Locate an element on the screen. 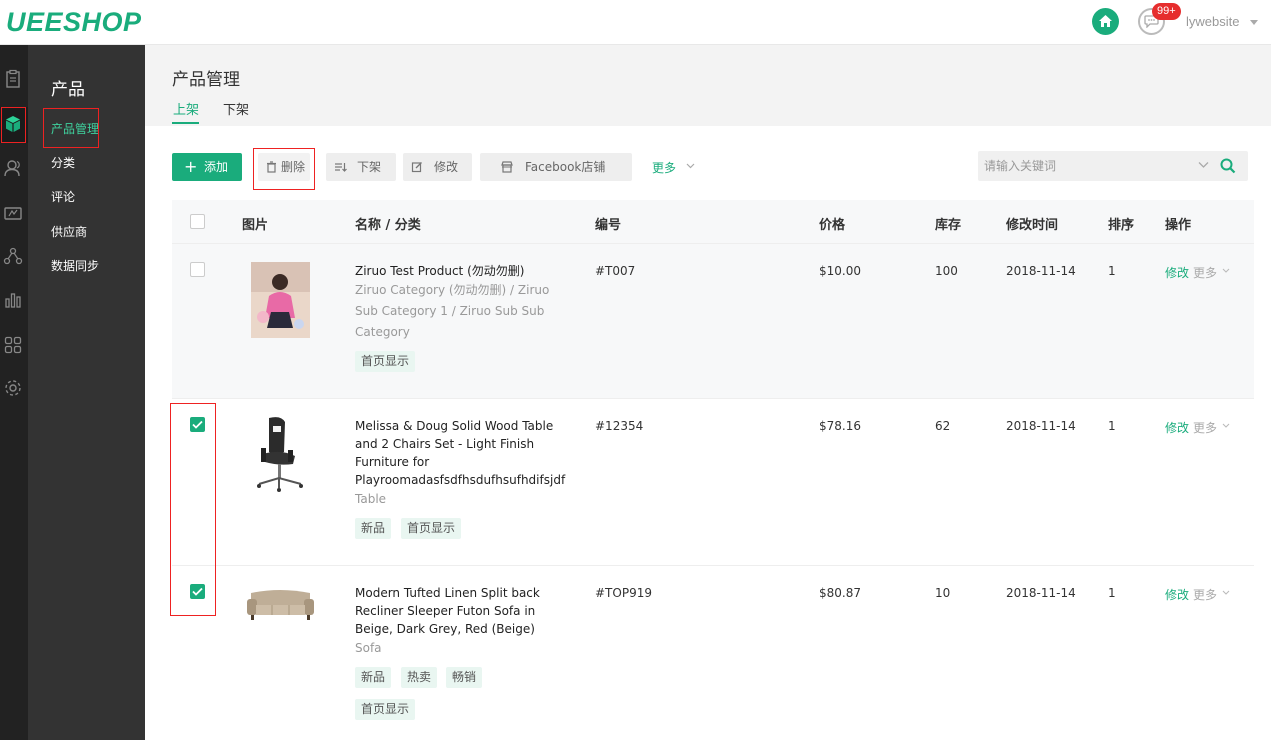 Image resolution: width=1271 pixels, height=740 pixels. product-tag: 畅销 is located at coordinates (464, 677).